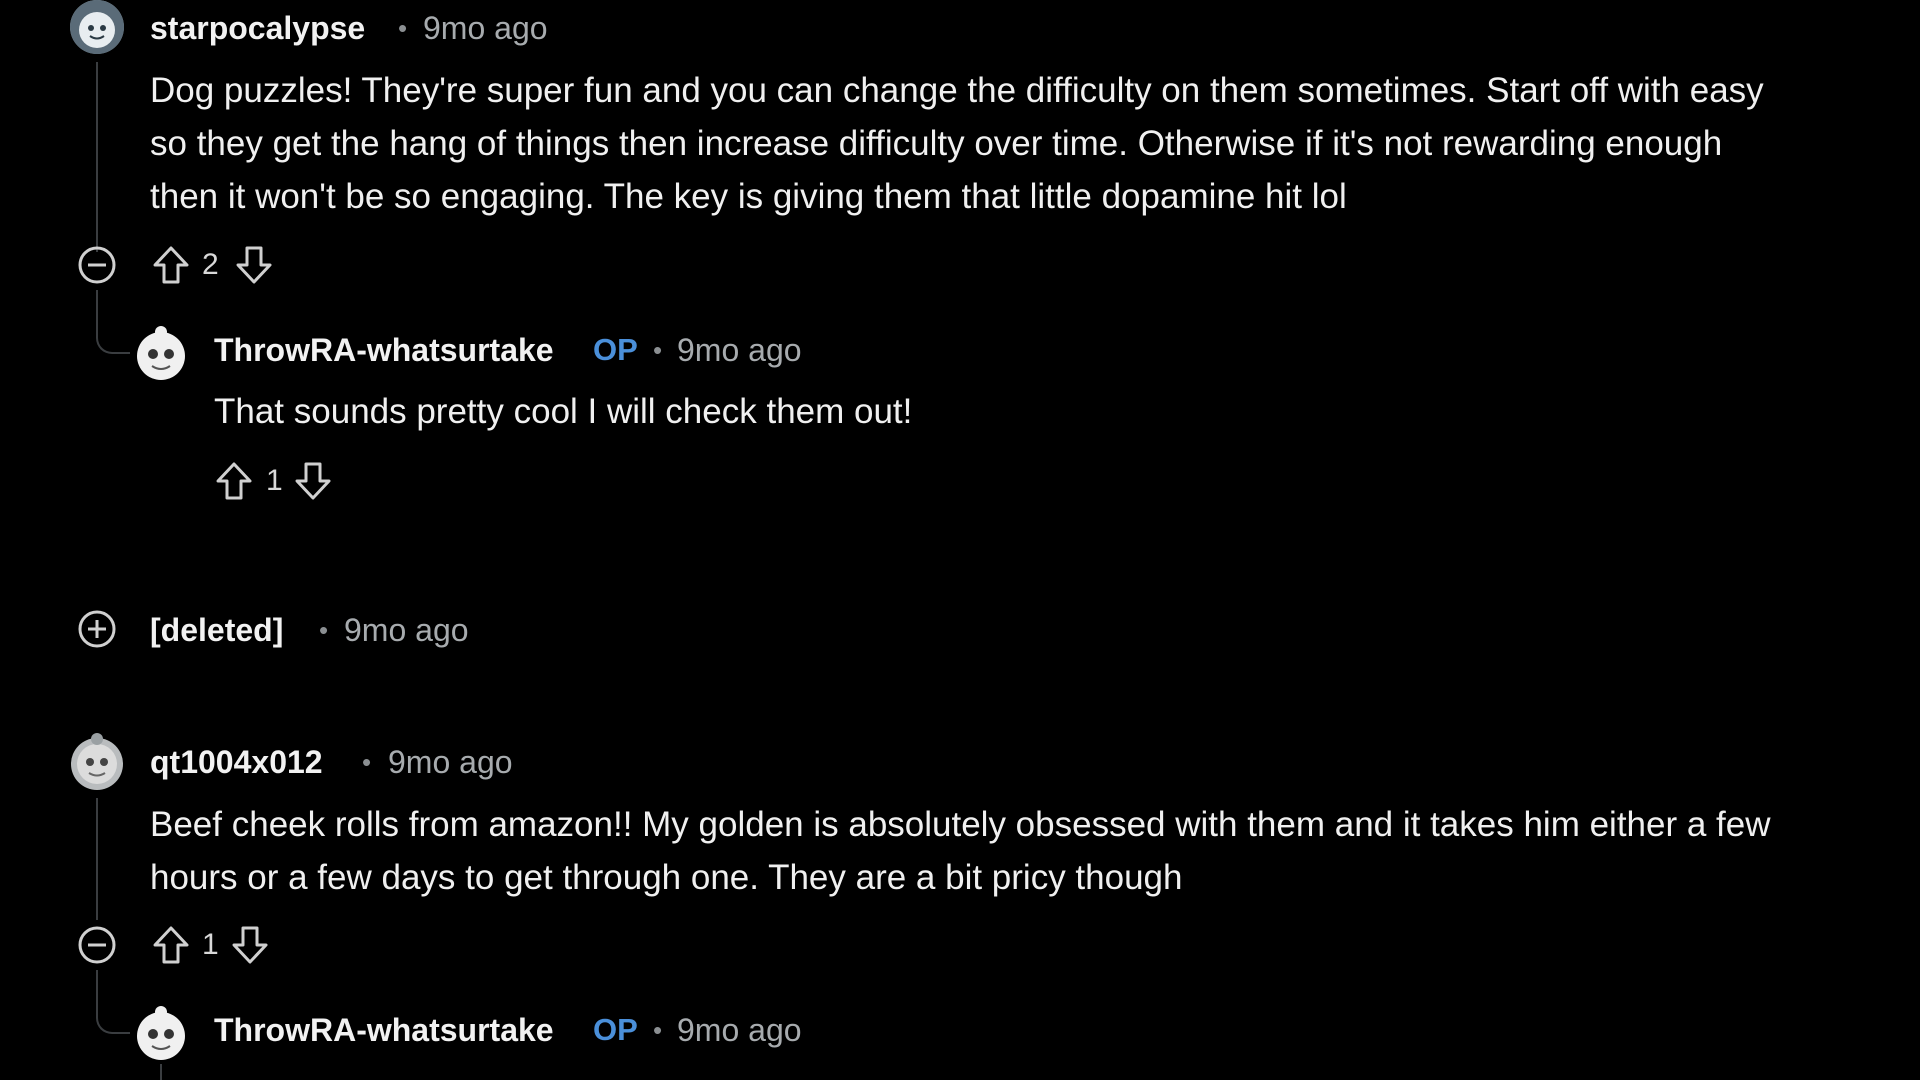  Describe the element at coordinates (257, 28) in the screenshot. I see `comment-author: starpocalypse` at that location.